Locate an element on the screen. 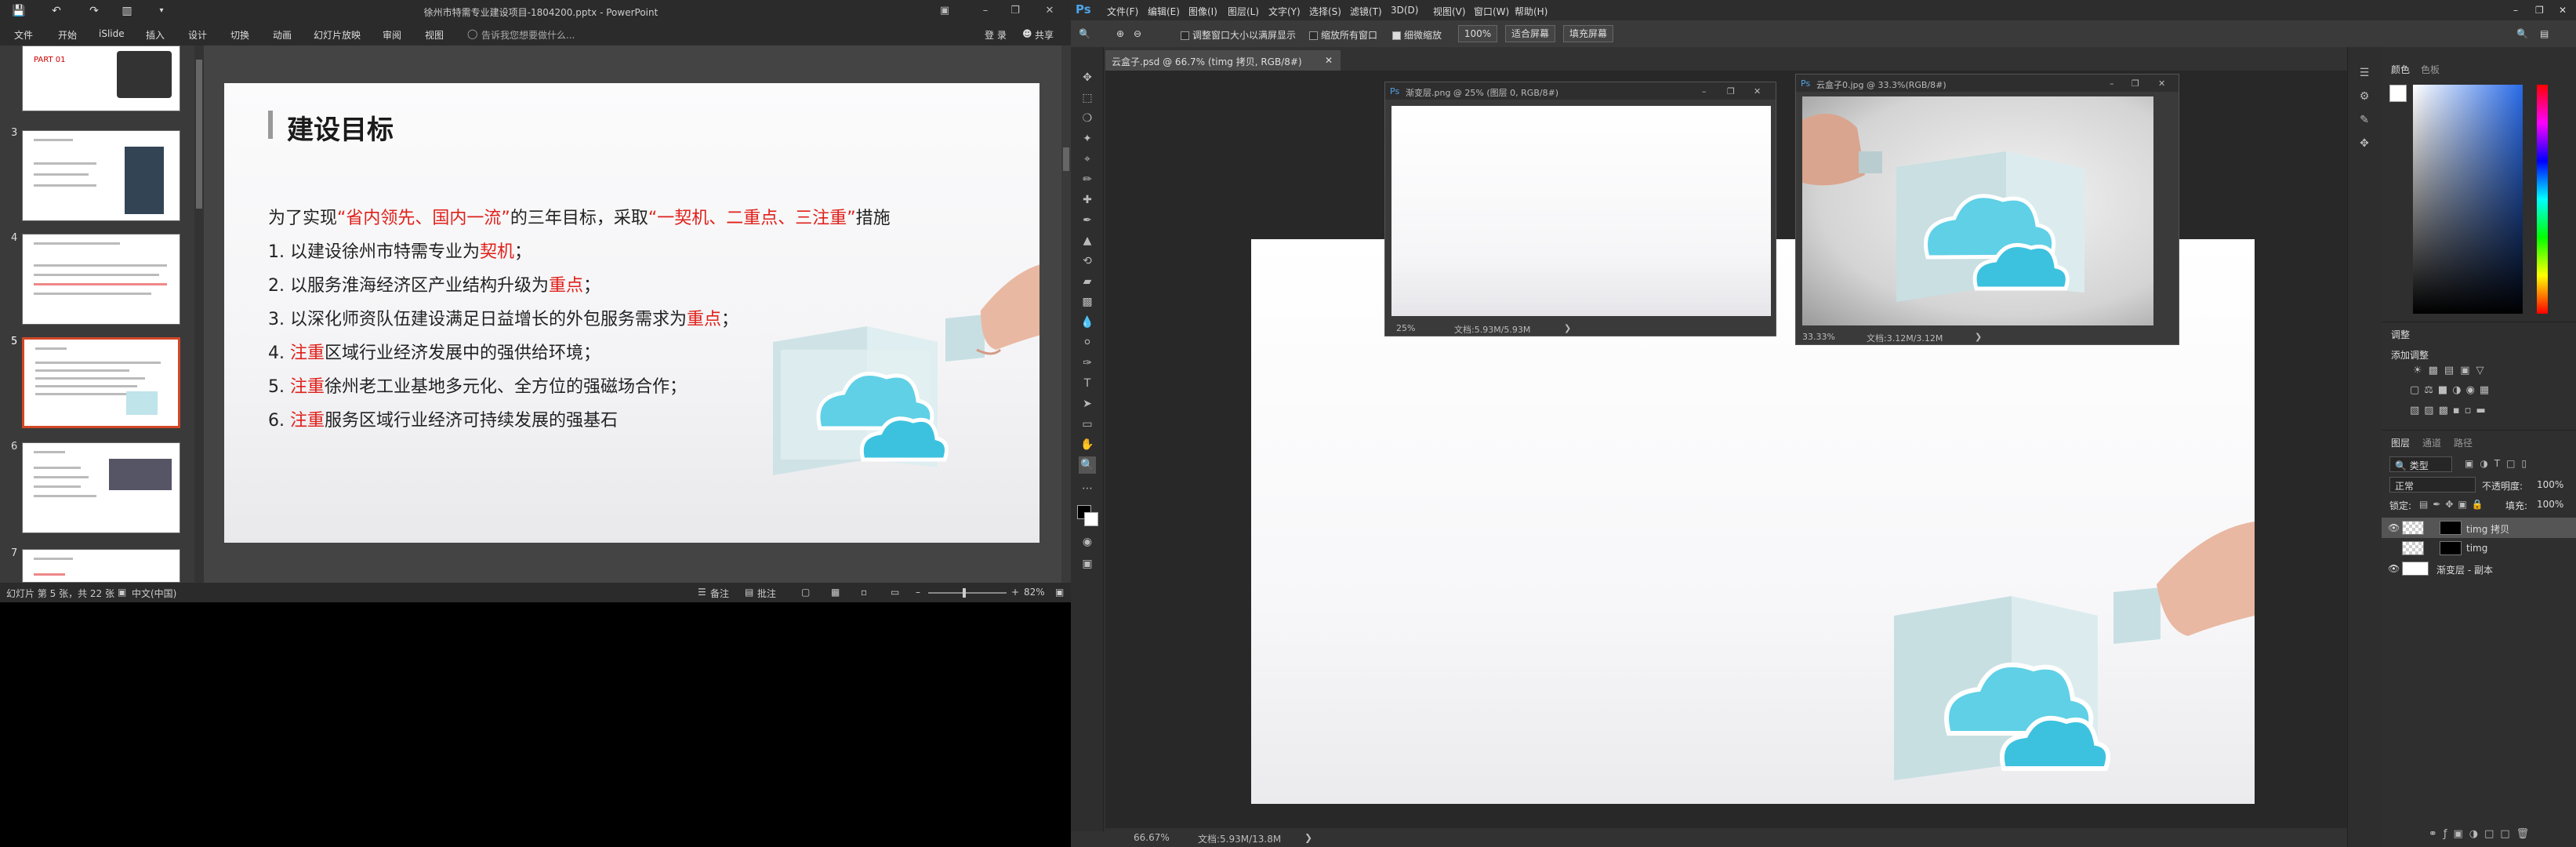 This screenshot has height=847, width=2576. menu-window: 窗口(W) is located at coordinates (1492, 11).